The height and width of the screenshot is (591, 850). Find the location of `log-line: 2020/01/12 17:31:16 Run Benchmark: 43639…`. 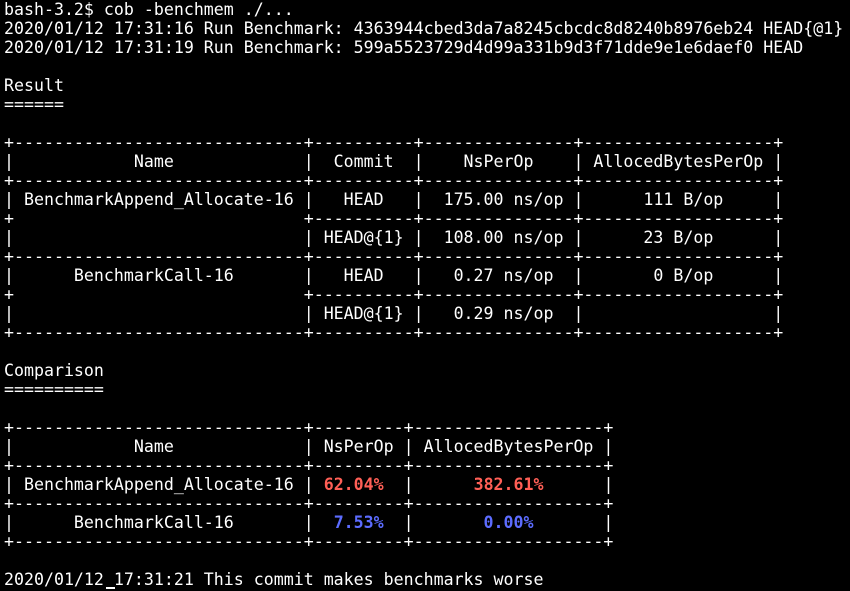

log-line: 2020/01/12 17:31:16 Run Benchmark: 43639… is located at coordinates (424, 28).